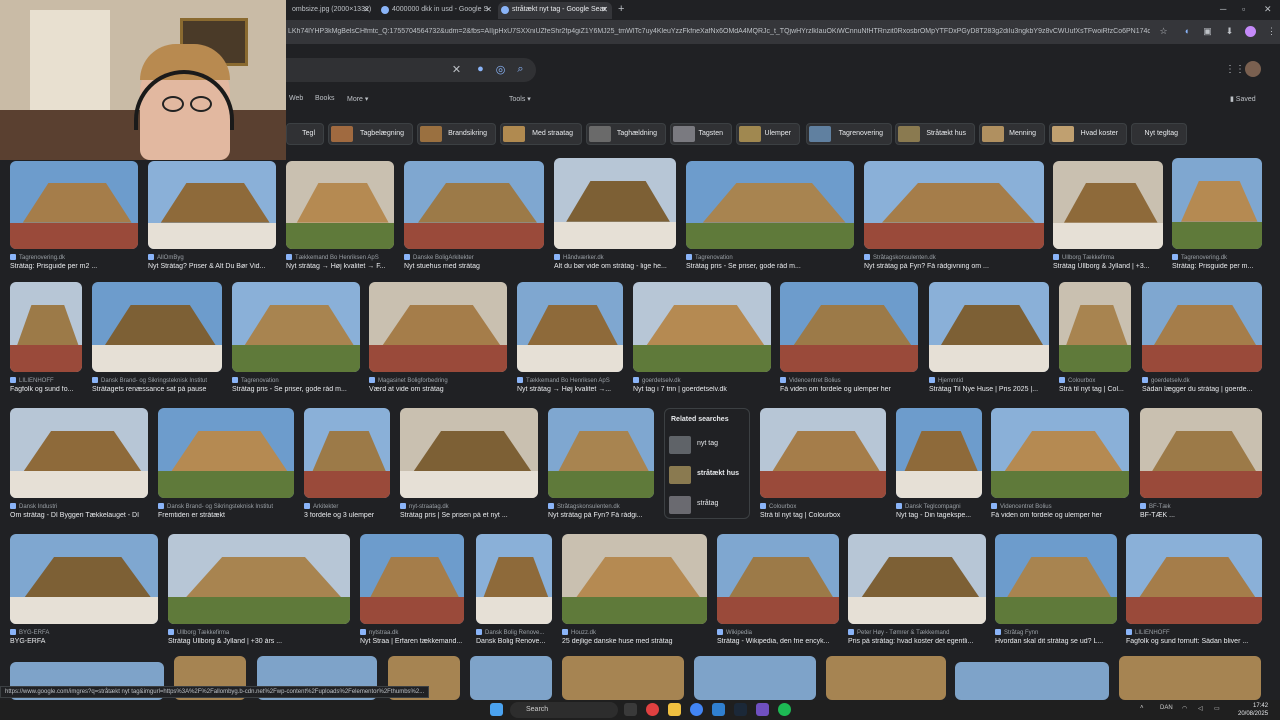 The width and height of the screenshot is (1280, 720). What do you see at coordinates (849, 134) in the screenshot?
I see `chip-tagrenovering: Tagrenovering` at bounding box center [849, 134].